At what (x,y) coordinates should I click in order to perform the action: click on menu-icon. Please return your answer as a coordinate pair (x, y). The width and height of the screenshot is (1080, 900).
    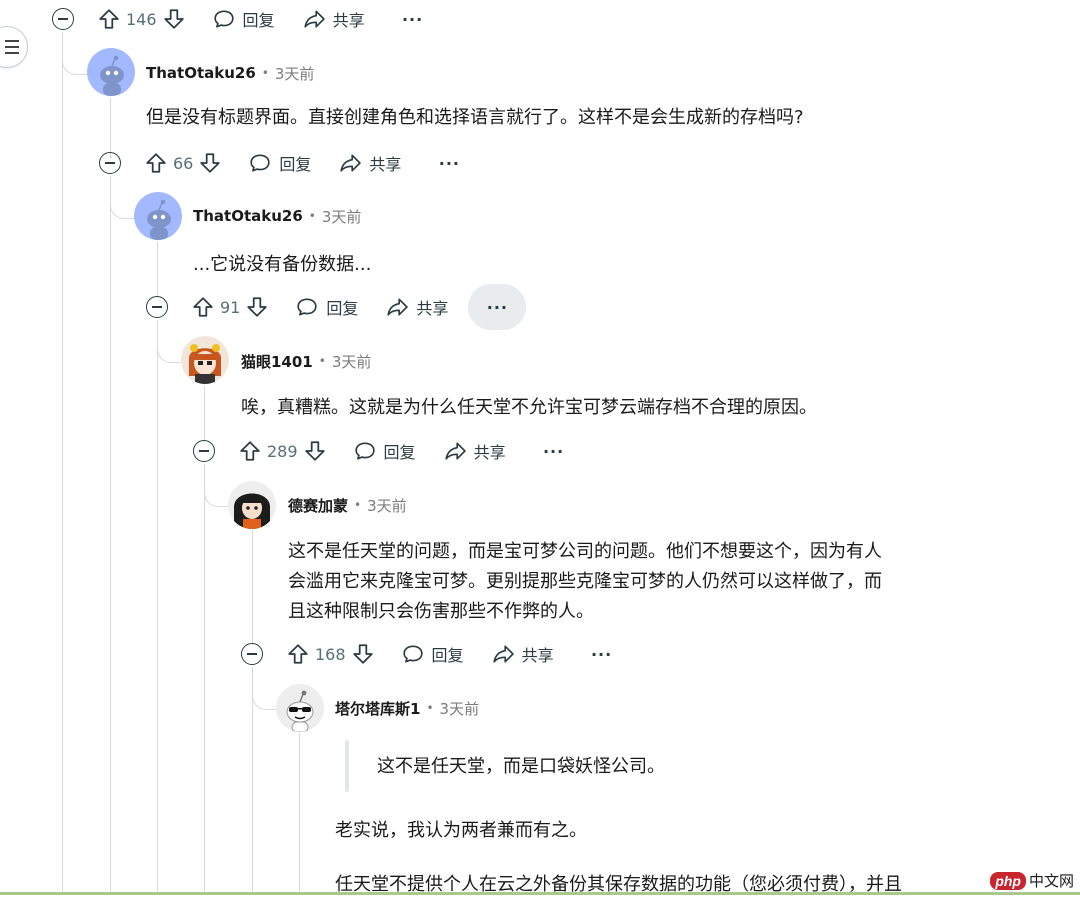
    Looking at the image, I should click on (12, 47).